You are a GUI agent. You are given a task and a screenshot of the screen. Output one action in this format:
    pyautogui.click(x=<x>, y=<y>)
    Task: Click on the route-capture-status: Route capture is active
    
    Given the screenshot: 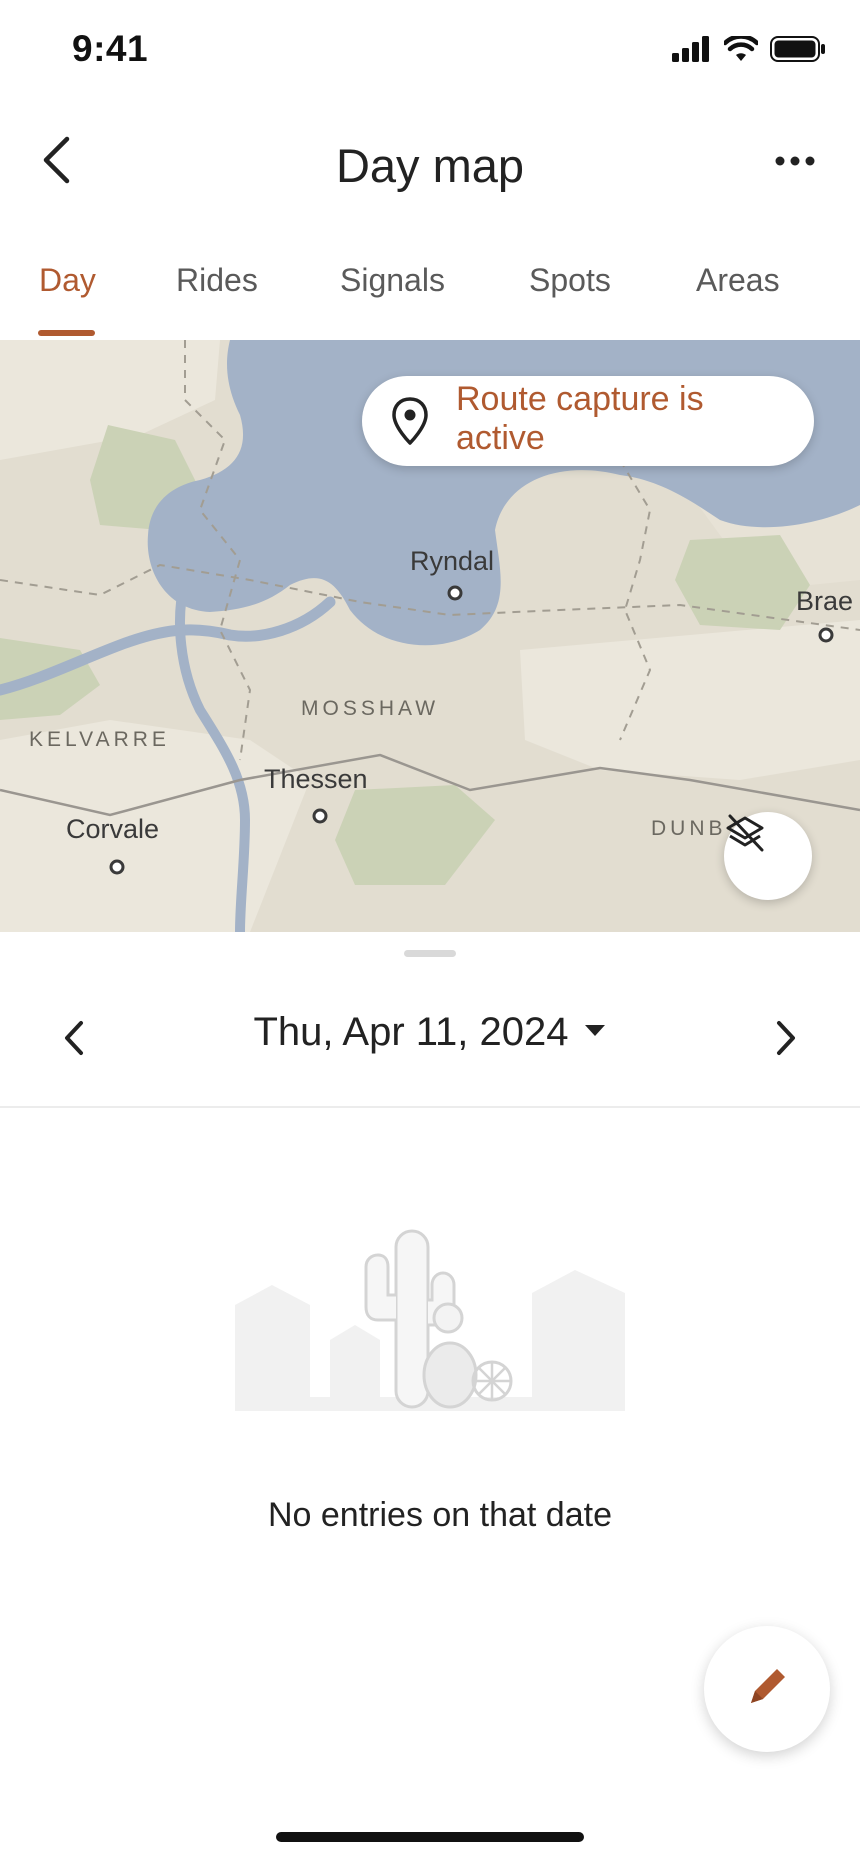 What is the action you would take?
    pyautogui.click(x=580, y=418)
    